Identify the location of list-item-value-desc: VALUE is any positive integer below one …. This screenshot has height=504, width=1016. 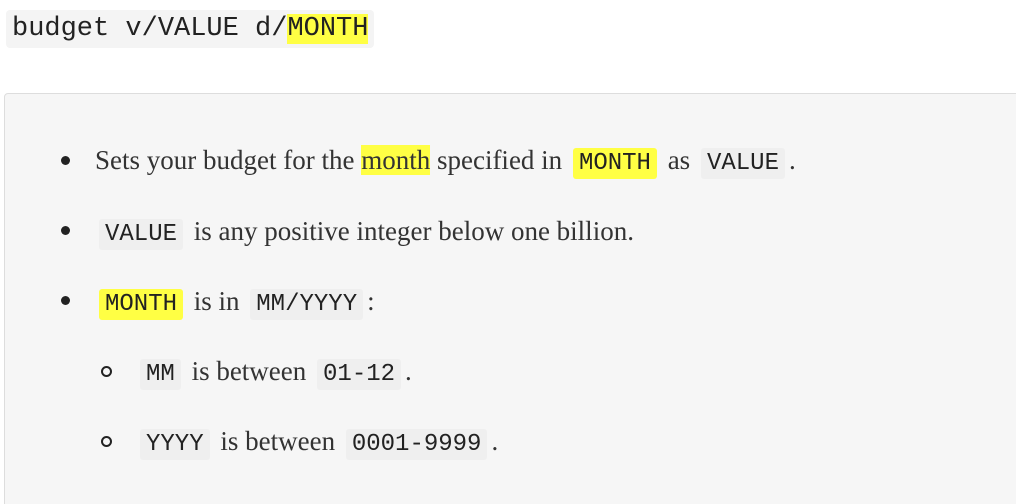
(364, 231).